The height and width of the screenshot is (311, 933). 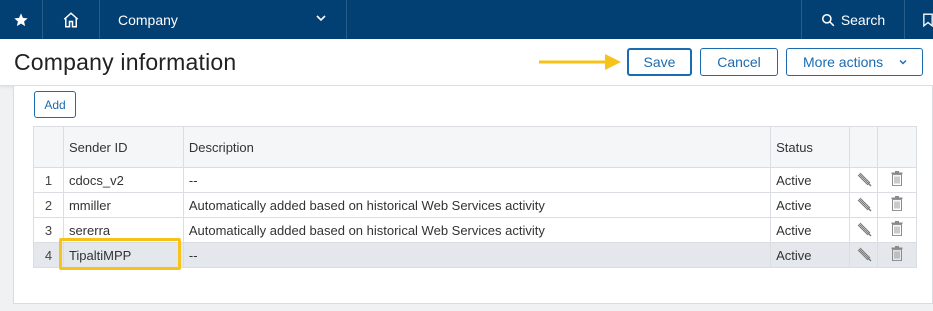 I want to click on column-header-status: Status, so click(x=810, y=147).